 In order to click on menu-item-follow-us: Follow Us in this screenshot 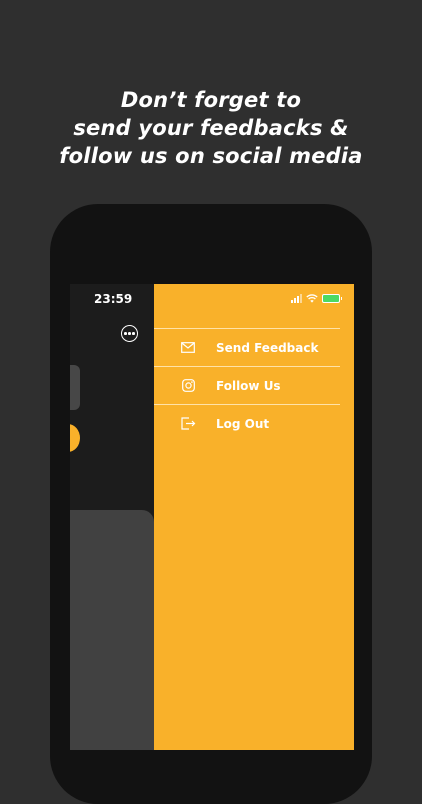, I will do `click(247, 385)`.